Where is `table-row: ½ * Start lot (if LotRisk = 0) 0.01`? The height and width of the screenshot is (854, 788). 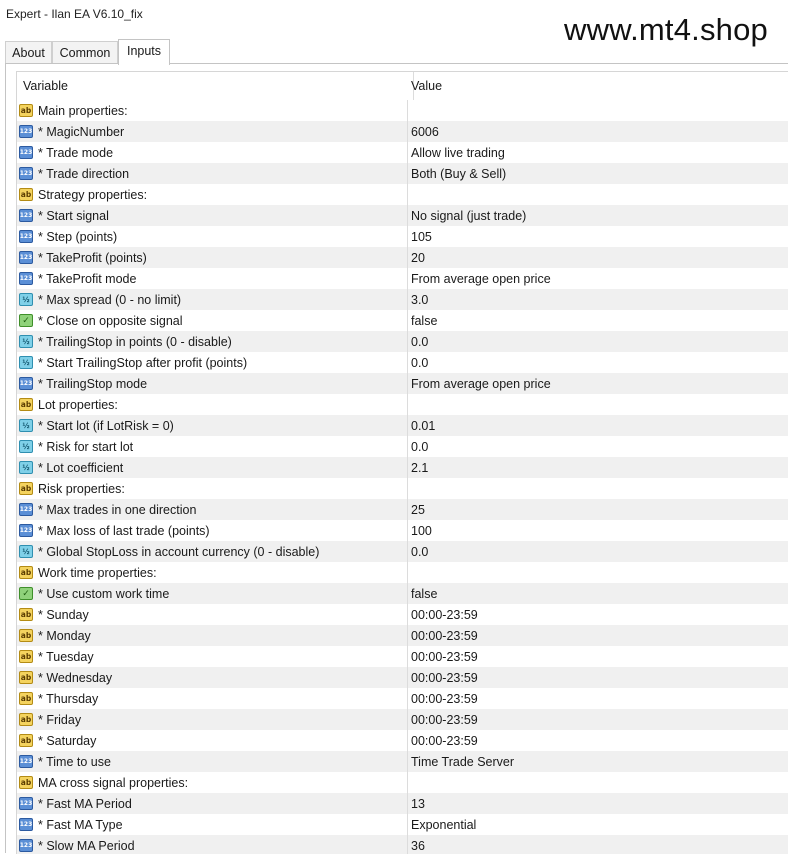
table-row: ½ * Start lot (if LotRisk = 0) 0.01 is located at coordinates (402, 426).